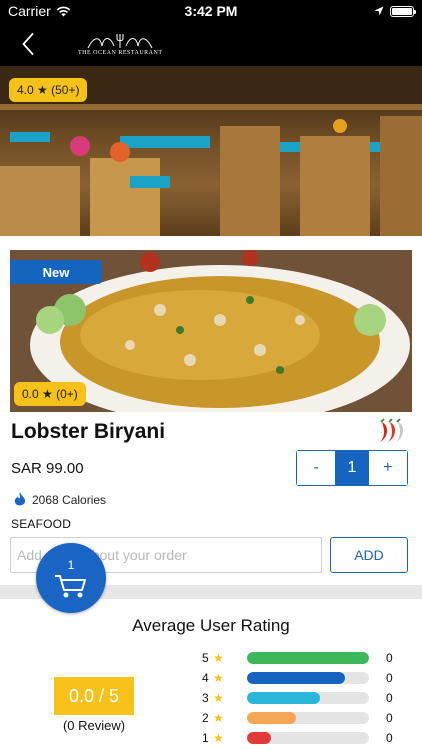 The height and width of the screenshot is (750, 422). I want to click on rating-row: 5 ★ 0, so click(302, 658).